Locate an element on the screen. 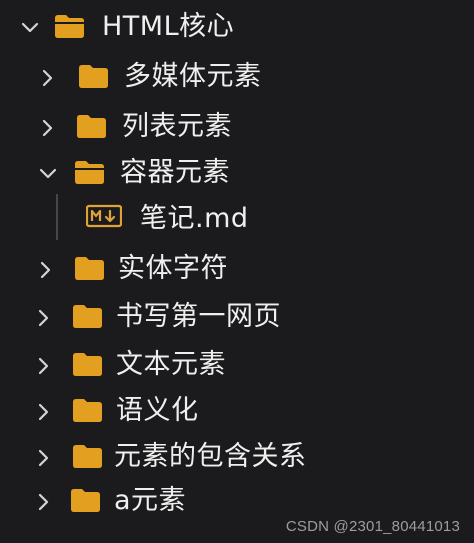 The height and width of the screenshot is (543, 474). tree-item-first-page: 书写第一网页 is located at coordinates (237, 318).